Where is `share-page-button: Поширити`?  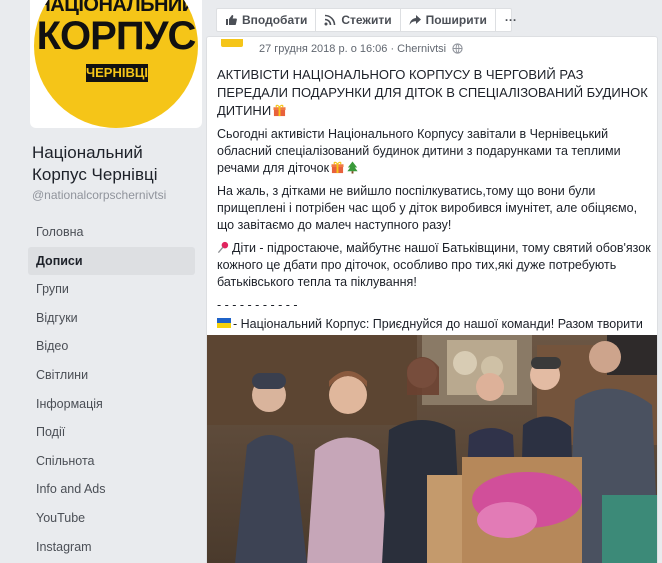
share-page-button: Поширити is located at coordinates (448, 20).